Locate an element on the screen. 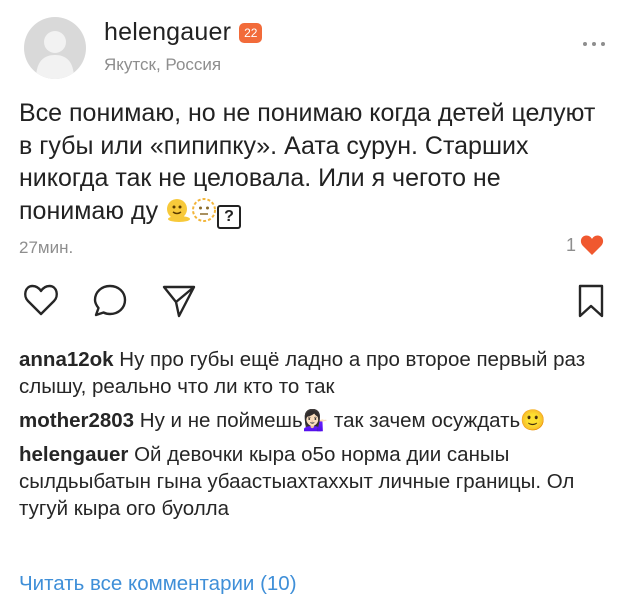 The height and width of the screenshot is (600, 629). more-icon is located at coordinates (594, 44).